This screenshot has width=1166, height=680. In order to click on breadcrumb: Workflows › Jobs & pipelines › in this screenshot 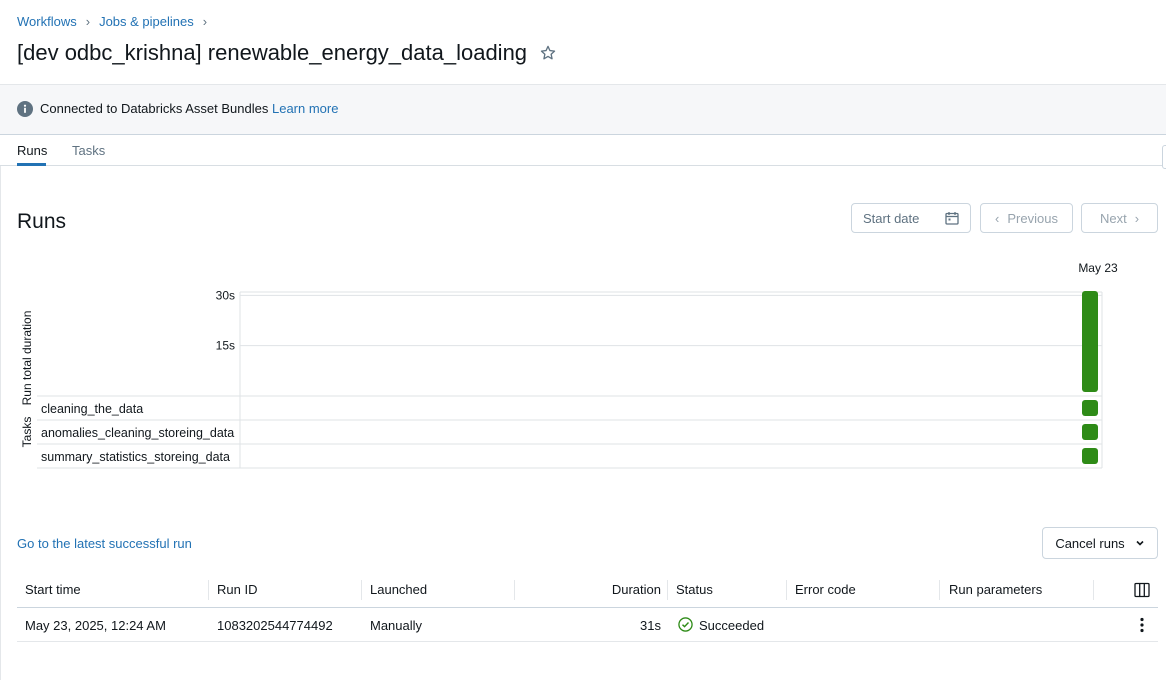, I will do `click(116, 21)`.